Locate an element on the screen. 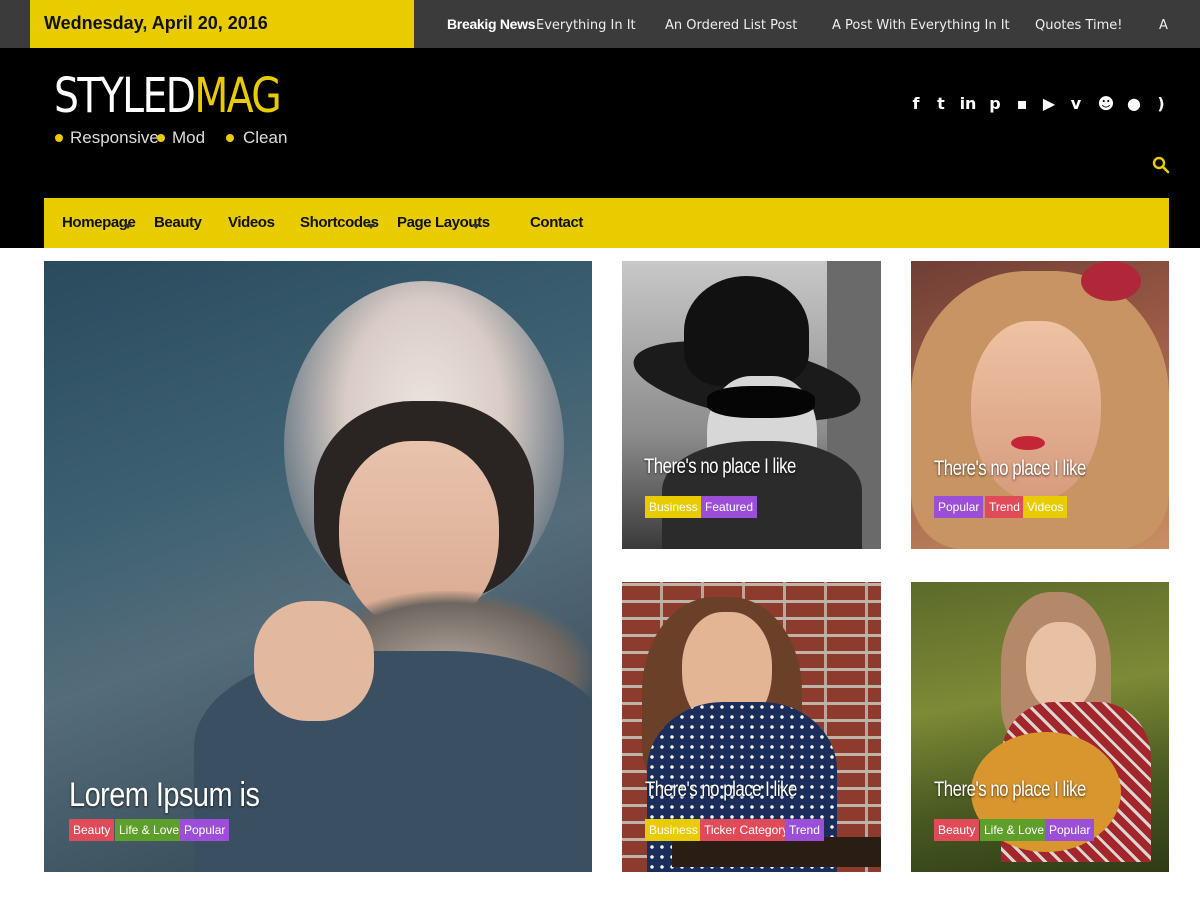 The width and height of the screenshot is (1200, 900). ticker-item: Quotes Time! is located at coordinates (1078, 25).